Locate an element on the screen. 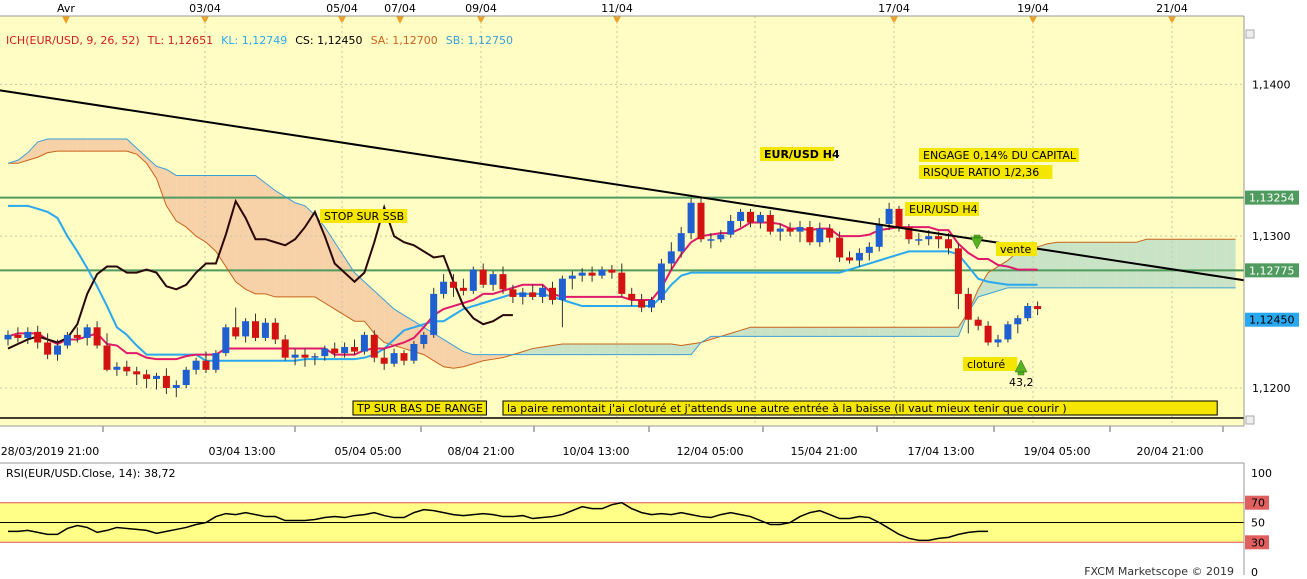  bottom-date-label: 15/04 21:00 is located at coordinates (824, 451).